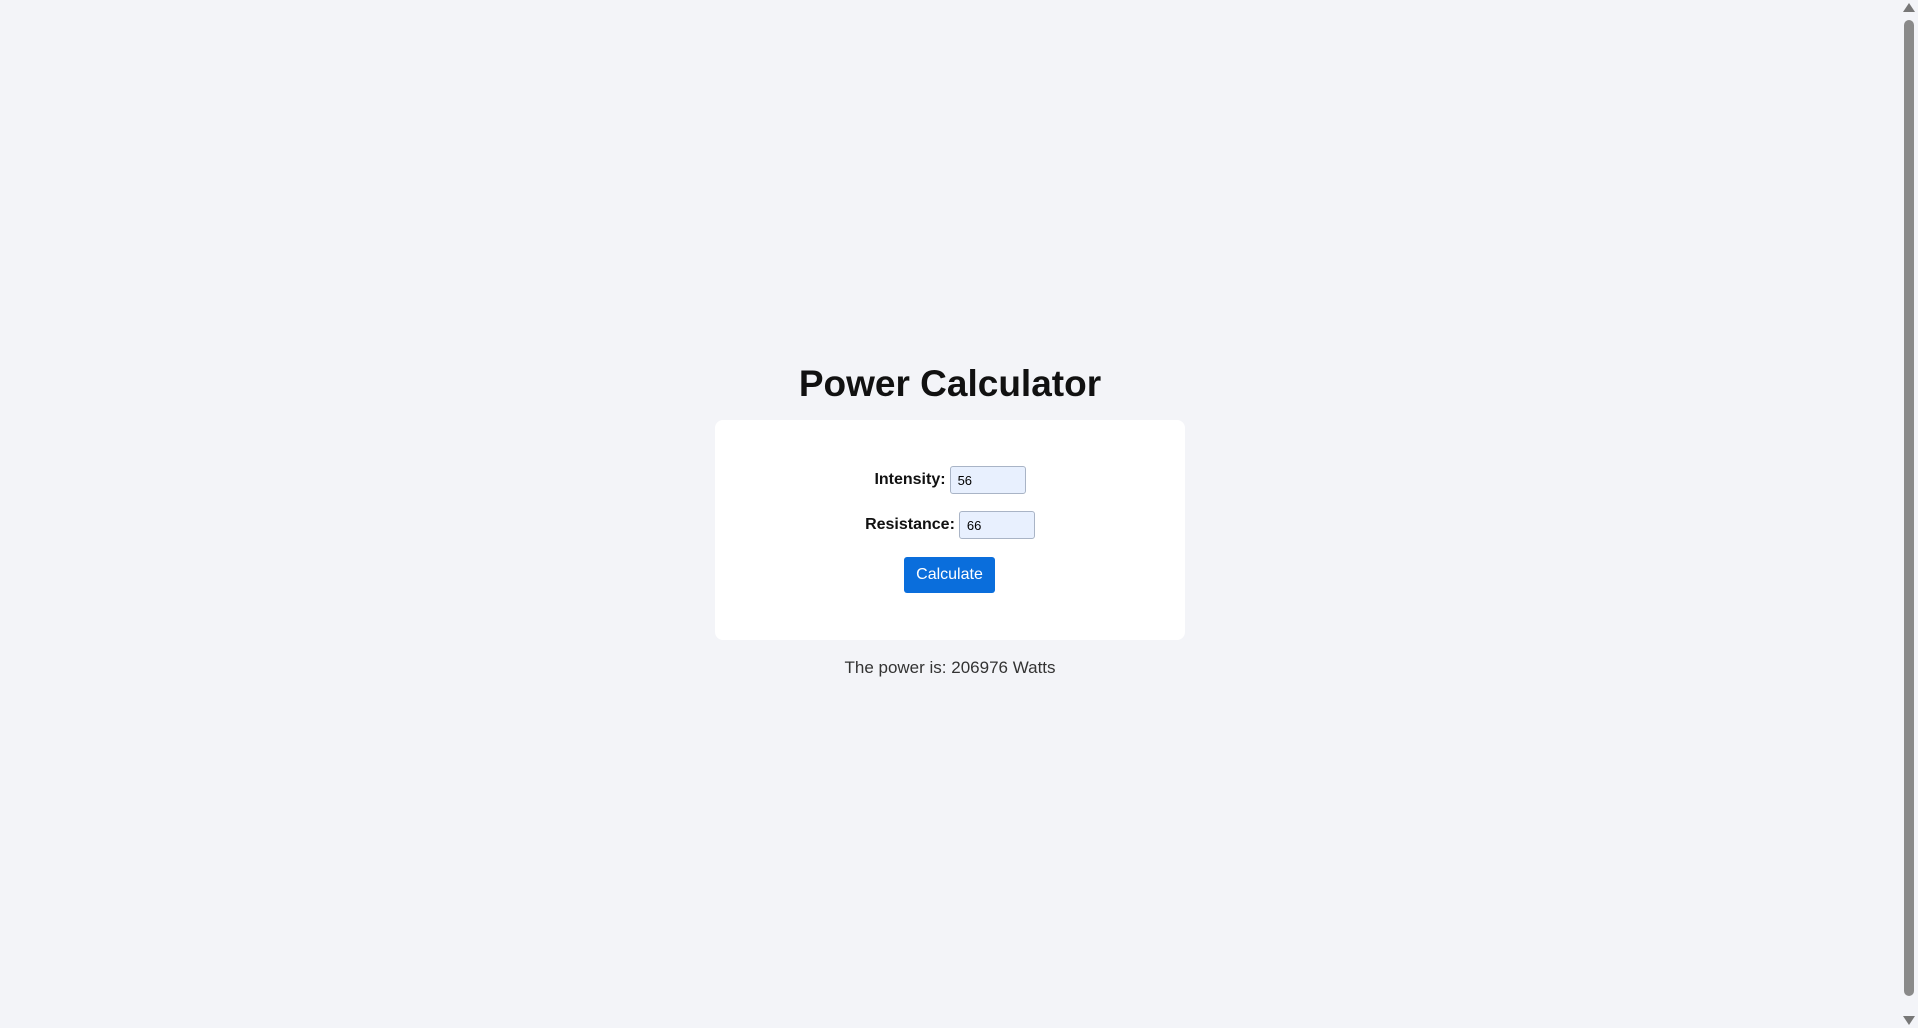 This screenshot has height=1028, width=1918. I want to click on calculate-button: Calculate, so click(949, 575).